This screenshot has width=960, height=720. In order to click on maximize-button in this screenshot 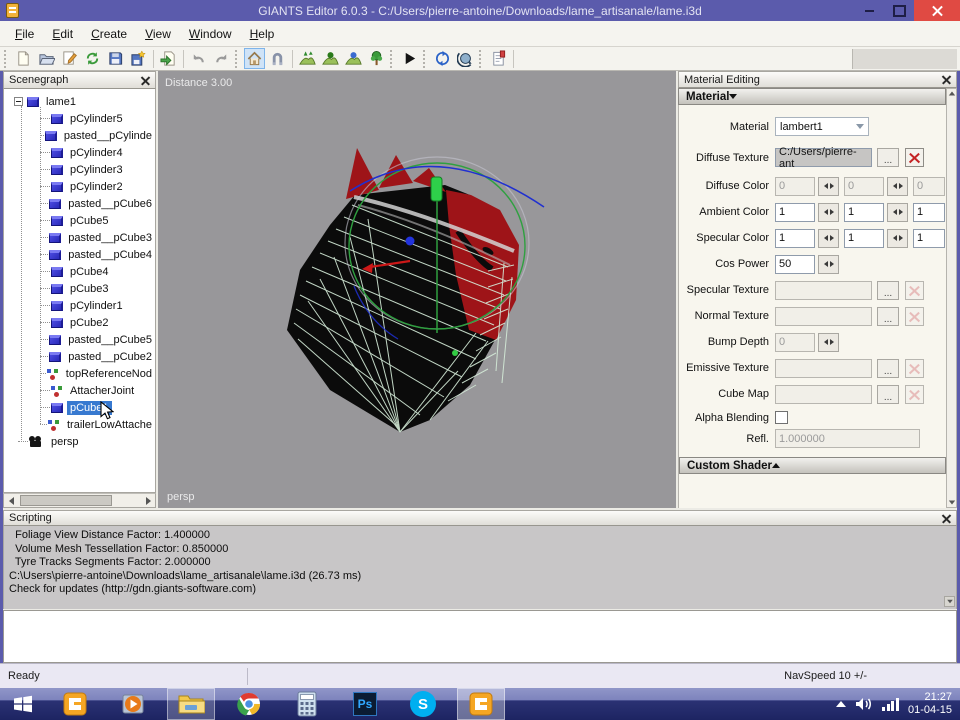, I will do `click(899, 10)`.